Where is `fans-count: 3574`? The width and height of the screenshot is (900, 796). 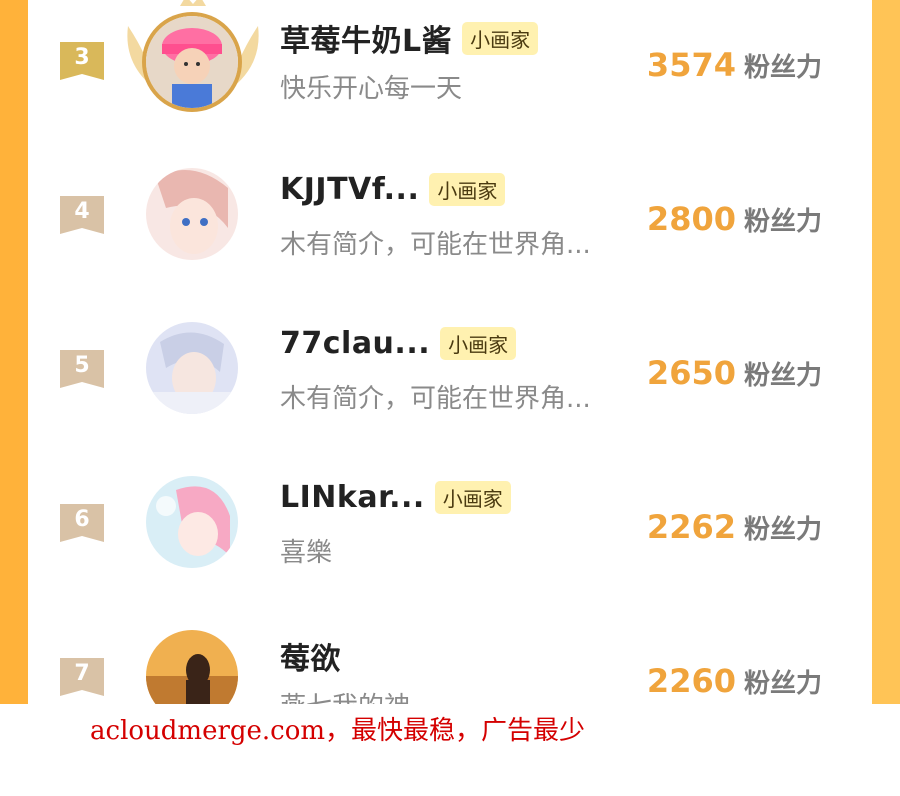 fans-count: 3574 is located at coordinates (691, 65).